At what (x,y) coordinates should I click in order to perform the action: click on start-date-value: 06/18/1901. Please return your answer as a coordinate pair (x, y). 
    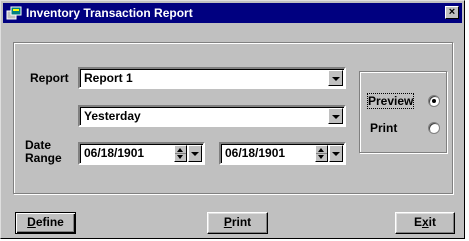
    Looking at the image, I should click on (114, 153).